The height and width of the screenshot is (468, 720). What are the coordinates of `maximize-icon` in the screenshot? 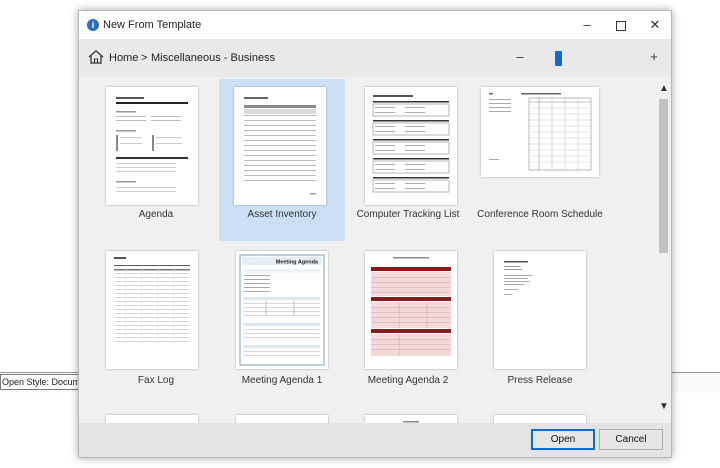 It's located at (621, 25).